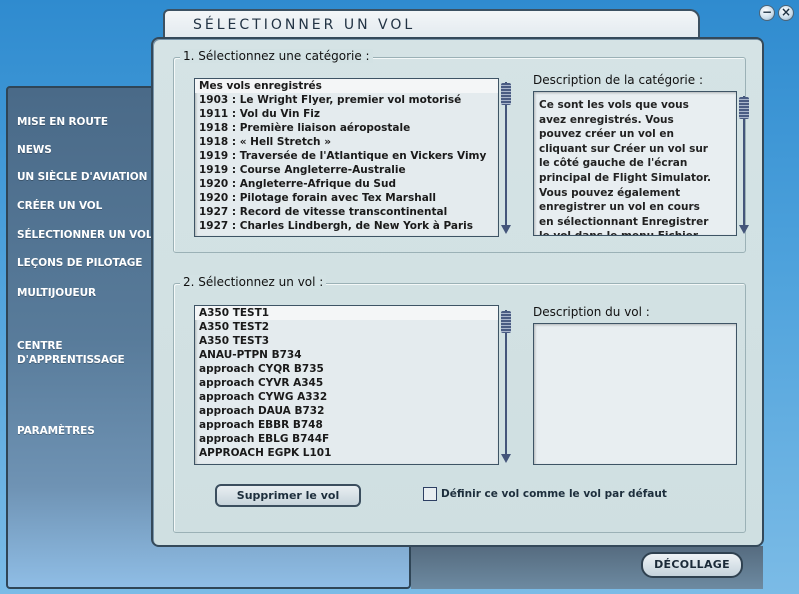 The height and width of the screenshot is (594, 799). I want to click on category-list-item: Mes vols enregistrés, so click(346, 86).